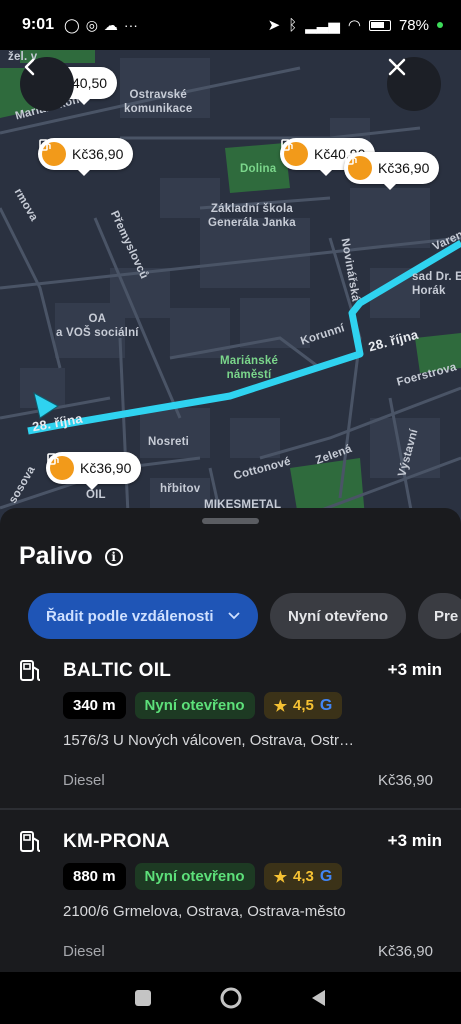 This screenshot has height=1024, width=461. Describe the element at coordinates (113, 556) in the screenshot. I see `info-icon: i` at that location.